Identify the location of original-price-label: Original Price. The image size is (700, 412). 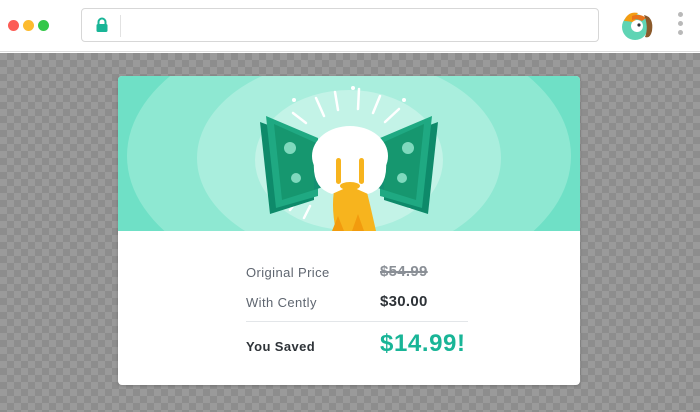
(288, 272).